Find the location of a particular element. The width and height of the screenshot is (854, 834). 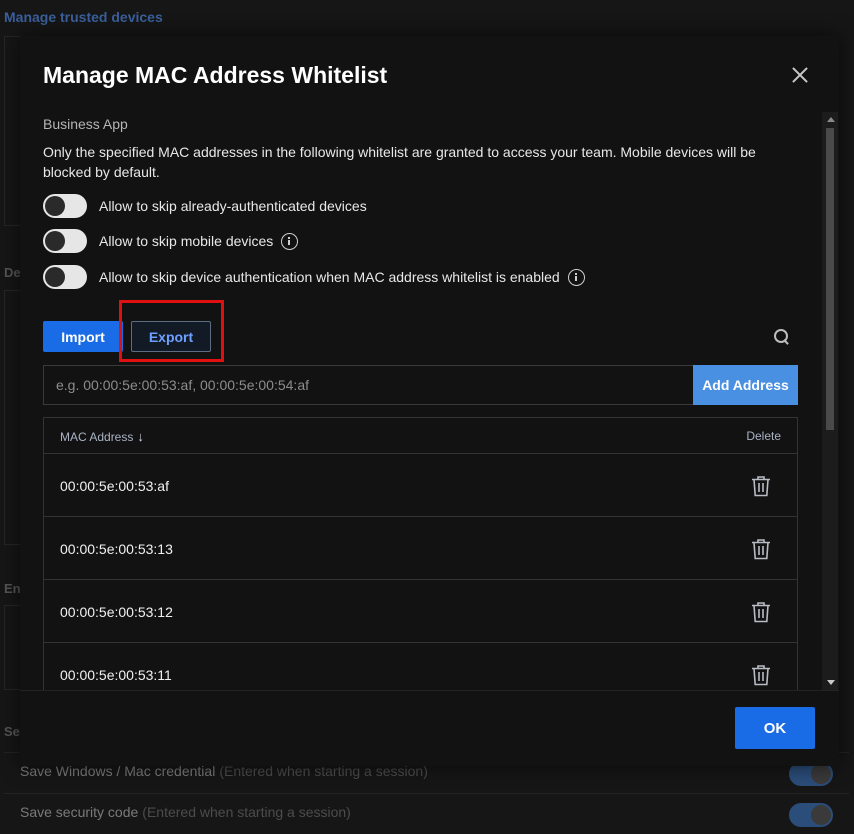

section-label: Business App is located at coordinates (85, 124).